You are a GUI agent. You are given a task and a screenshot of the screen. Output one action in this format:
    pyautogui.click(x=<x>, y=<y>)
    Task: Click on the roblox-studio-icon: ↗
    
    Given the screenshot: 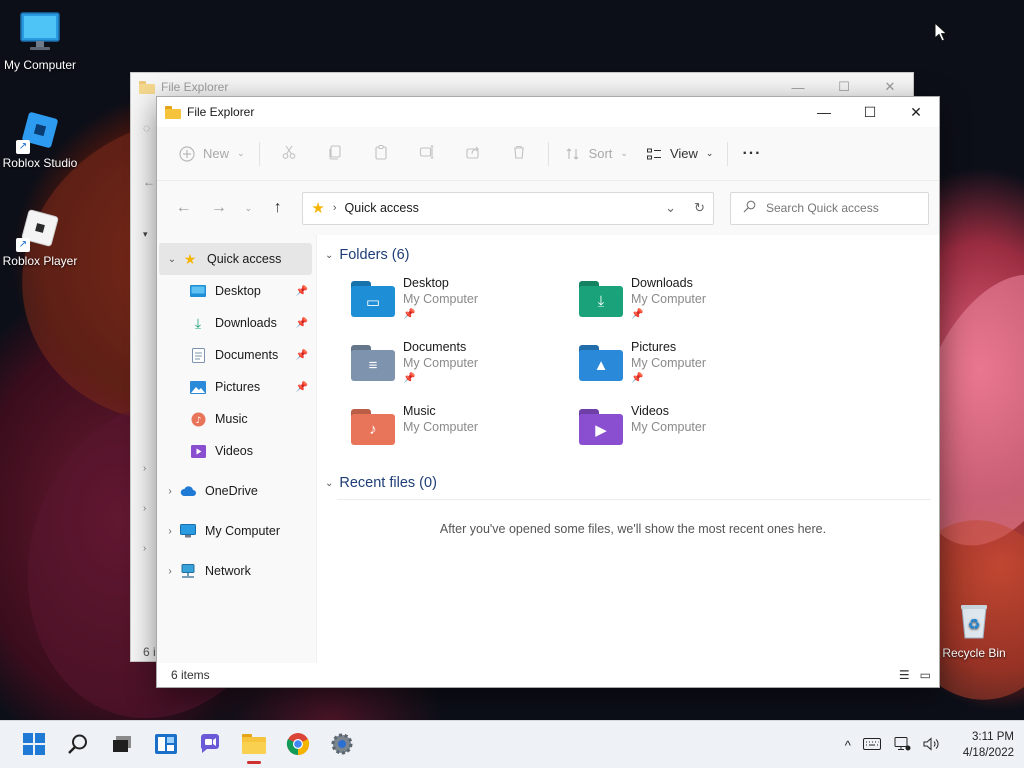 What is the action you would take?
    pyautogui.click(x=39, y=131)
    